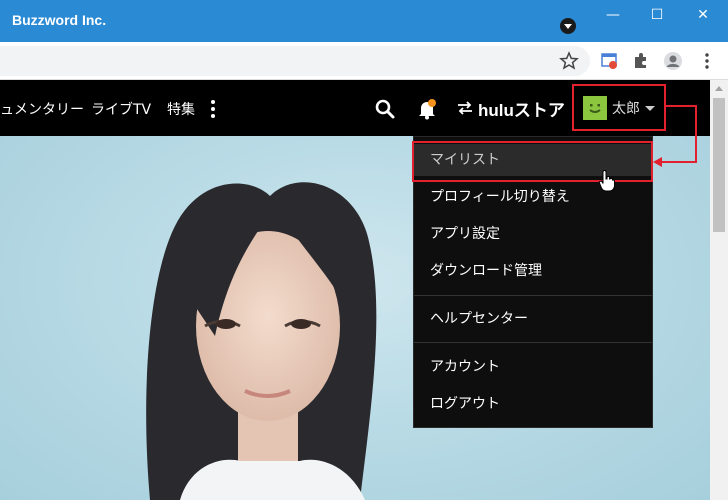 The image size is (728, 500). What do you see at coordinates (385, 109) in the screenshot?
I see `search-icon` at bounding box center [385, 109].